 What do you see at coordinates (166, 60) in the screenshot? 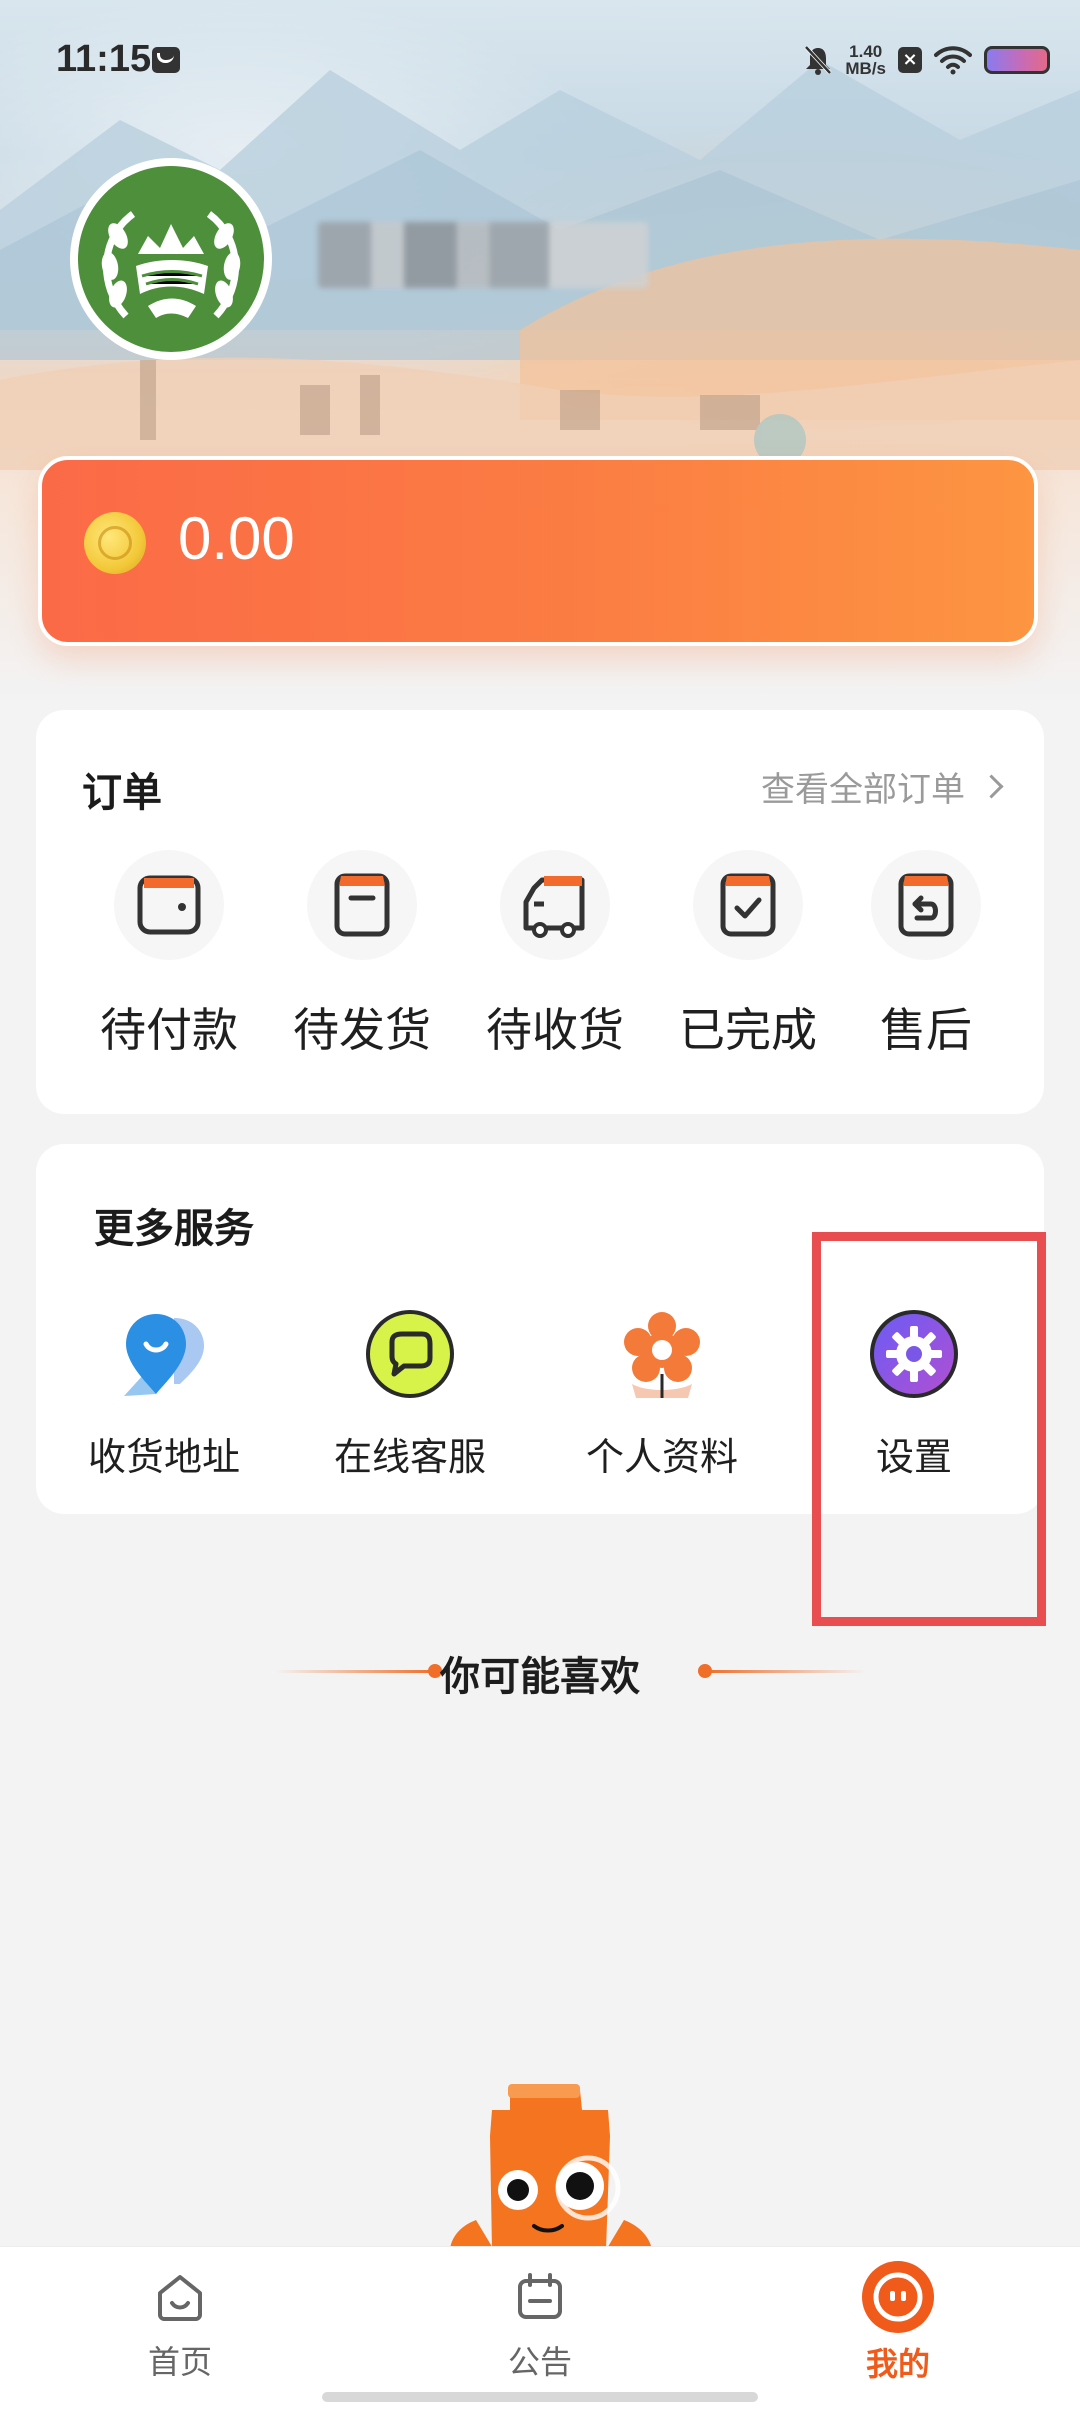
I see `mail-icon` at bounding box center [166, 60].